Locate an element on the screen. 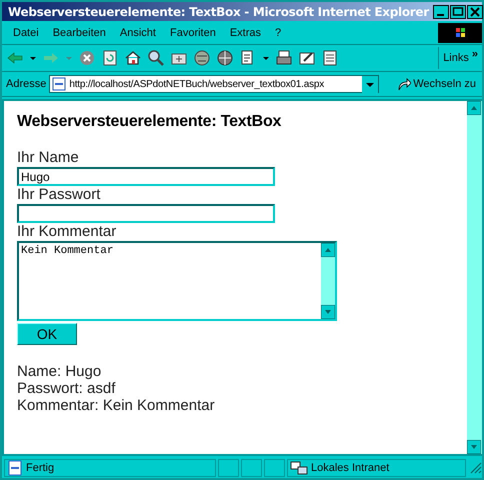  refresh-icon is located at coordinates (110, 58).